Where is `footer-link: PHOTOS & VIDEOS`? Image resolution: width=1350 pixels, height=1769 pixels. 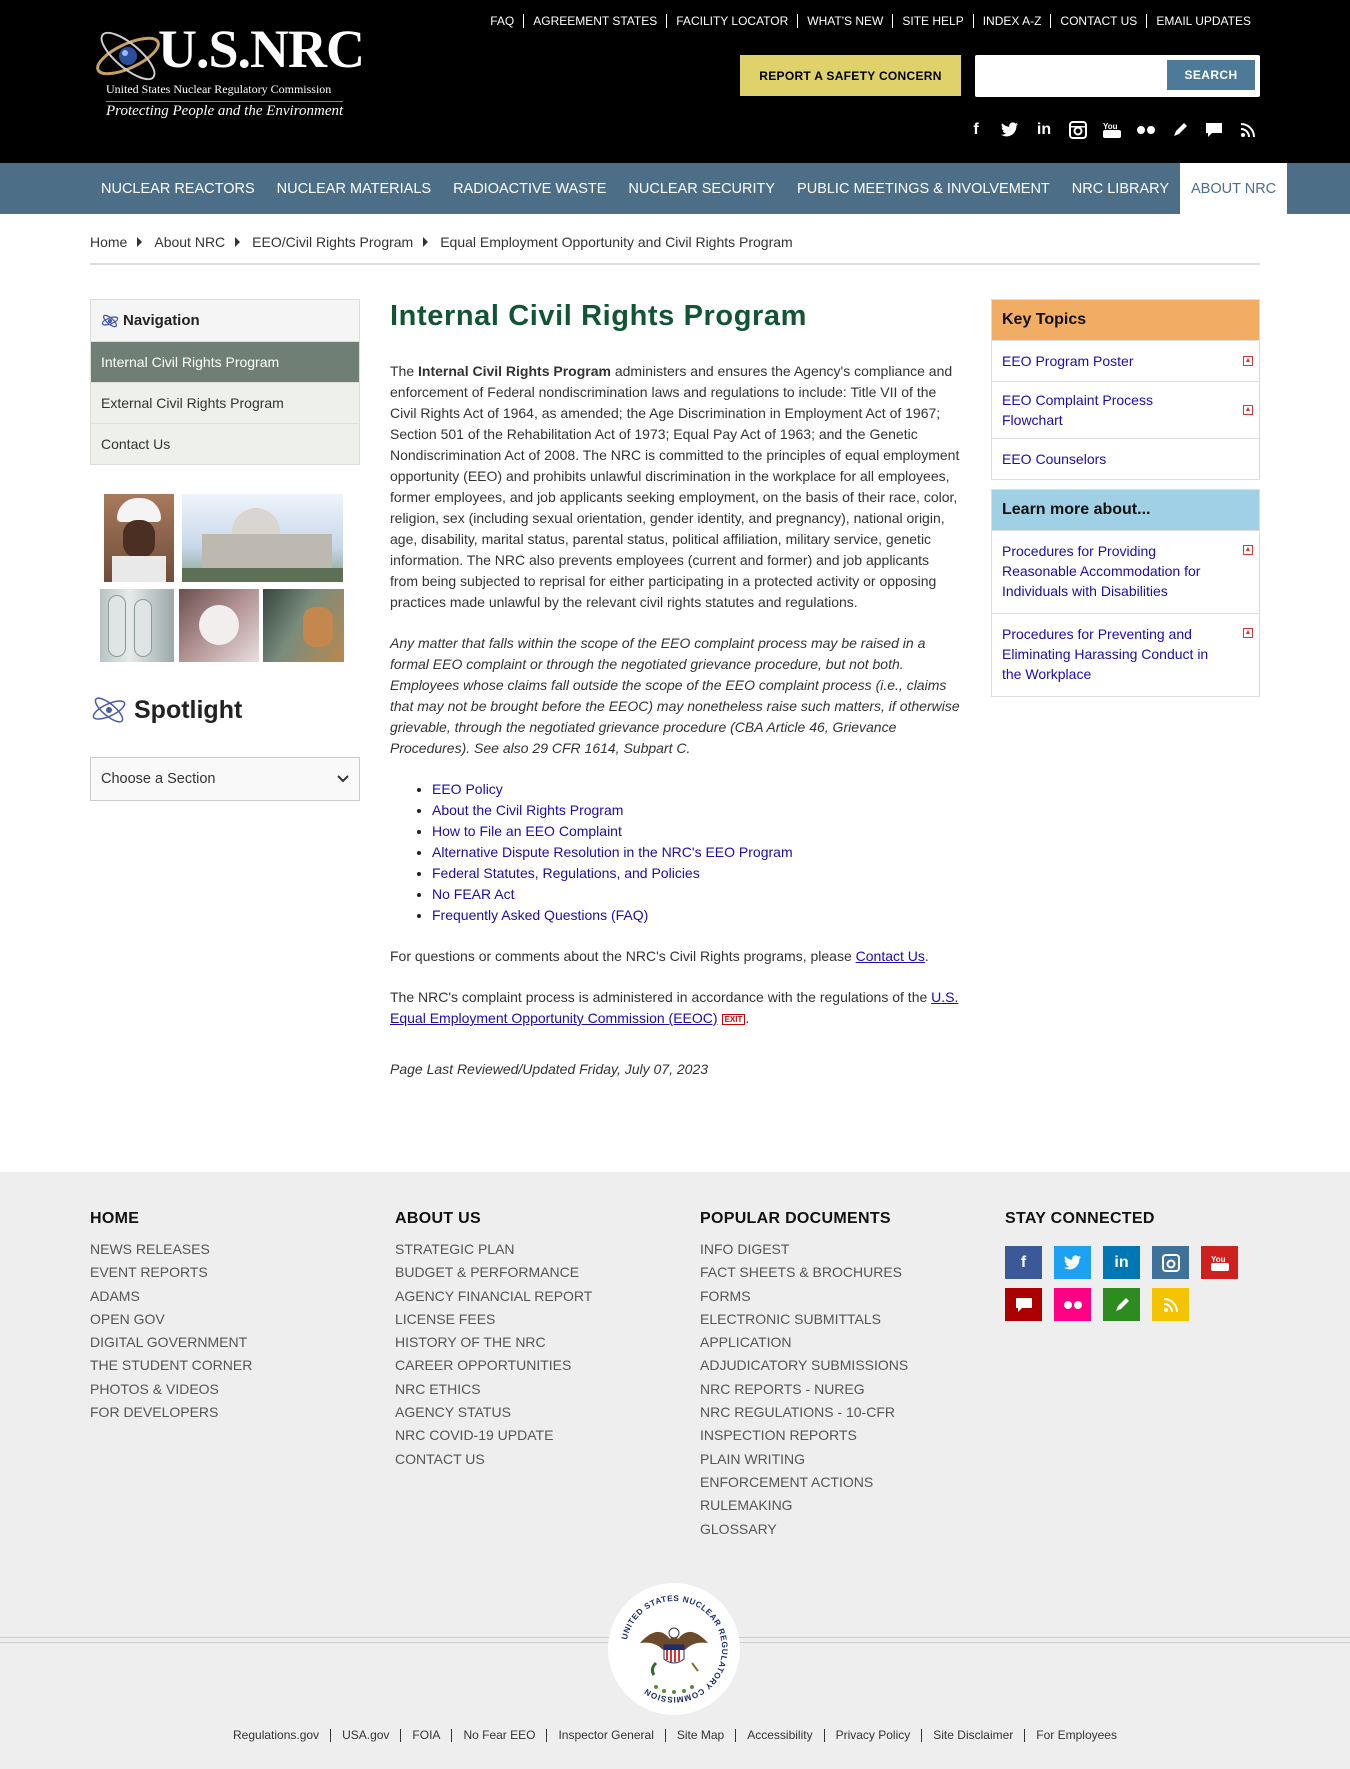 footer-link: PHOTOS & VIDEOS is located at coordinates (171, 1389).